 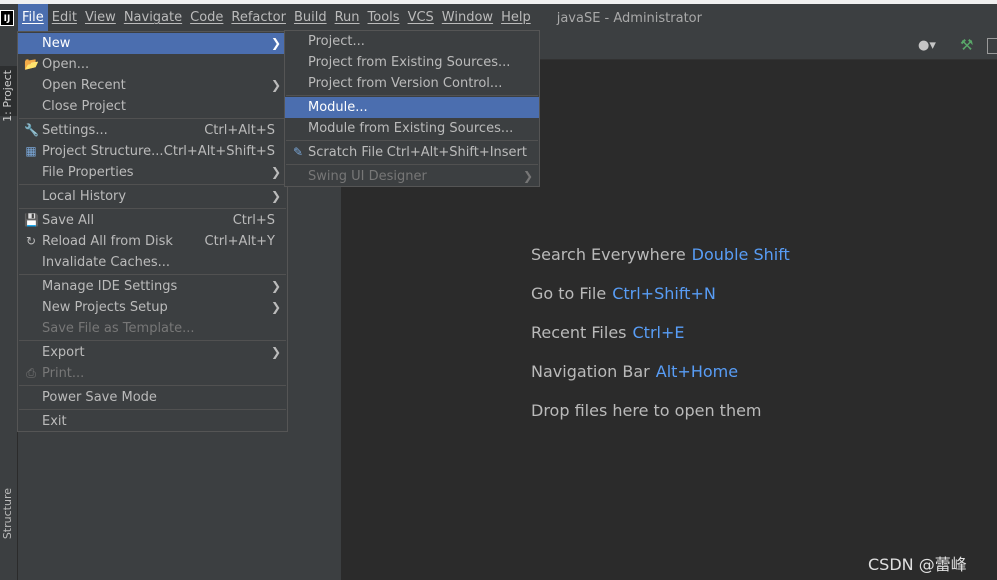 I want to click on watermark: CSDN @蕾峰, so click(x=917, y=564).